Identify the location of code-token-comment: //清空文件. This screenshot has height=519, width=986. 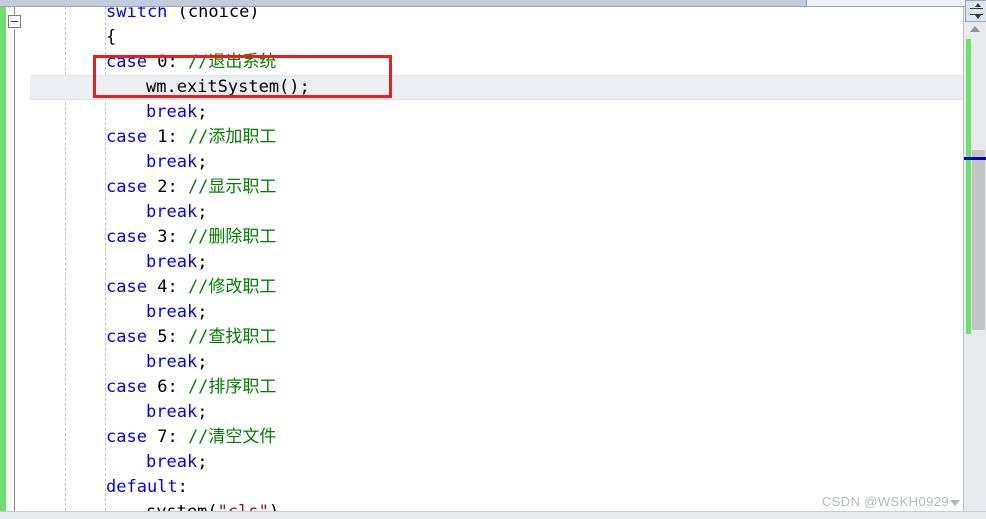
(232, 437).